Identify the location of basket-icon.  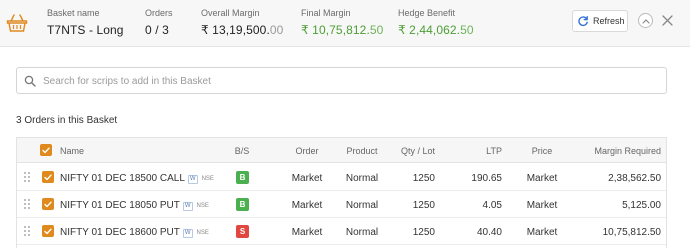
(17, 23).